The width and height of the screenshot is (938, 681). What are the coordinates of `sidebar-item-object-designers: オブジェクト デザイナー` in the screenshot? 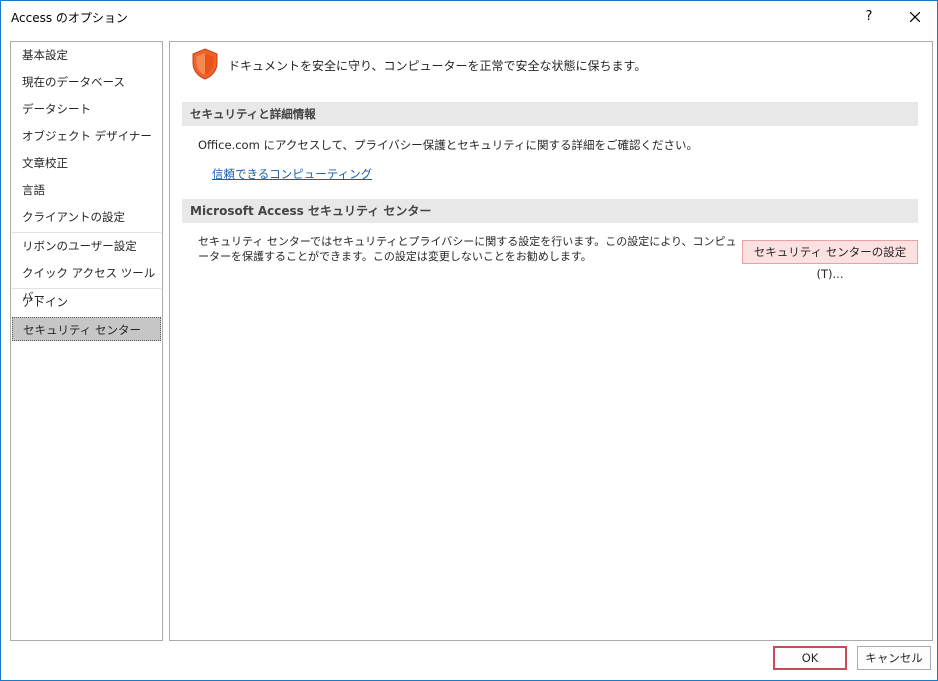 It's located at (86, 136).